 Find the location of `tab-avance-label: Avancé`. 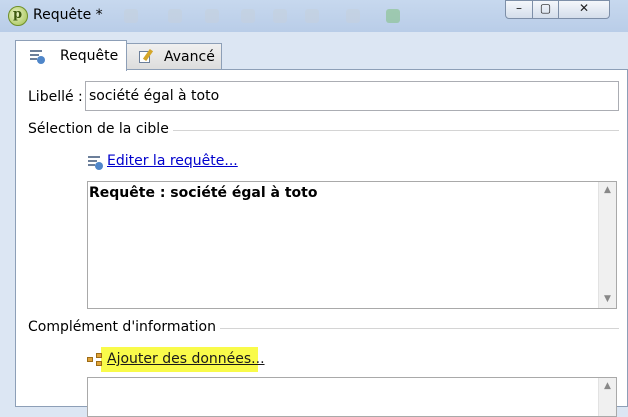

tab-avance-label: Avancé is located at coordinates (189, 57).